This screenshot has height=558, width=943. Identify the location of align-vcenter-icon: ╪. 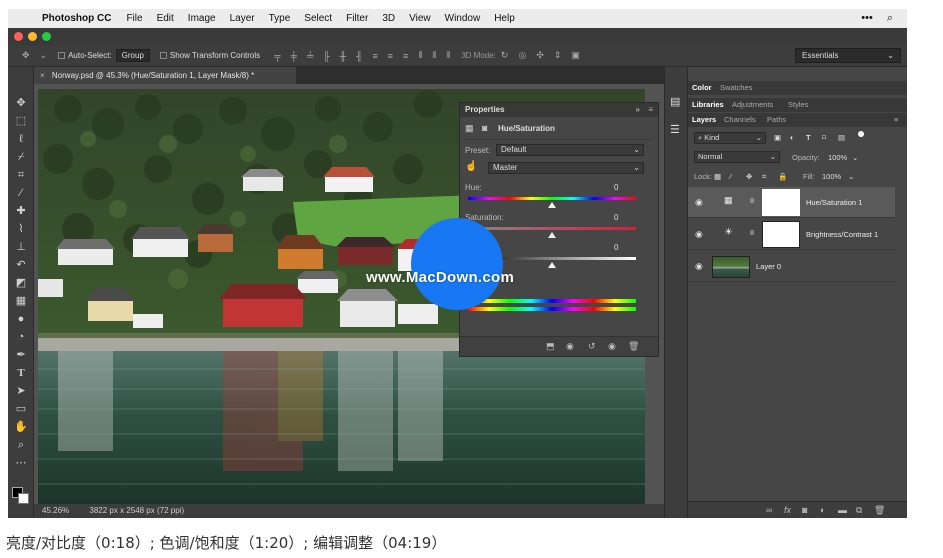
(294, 56).